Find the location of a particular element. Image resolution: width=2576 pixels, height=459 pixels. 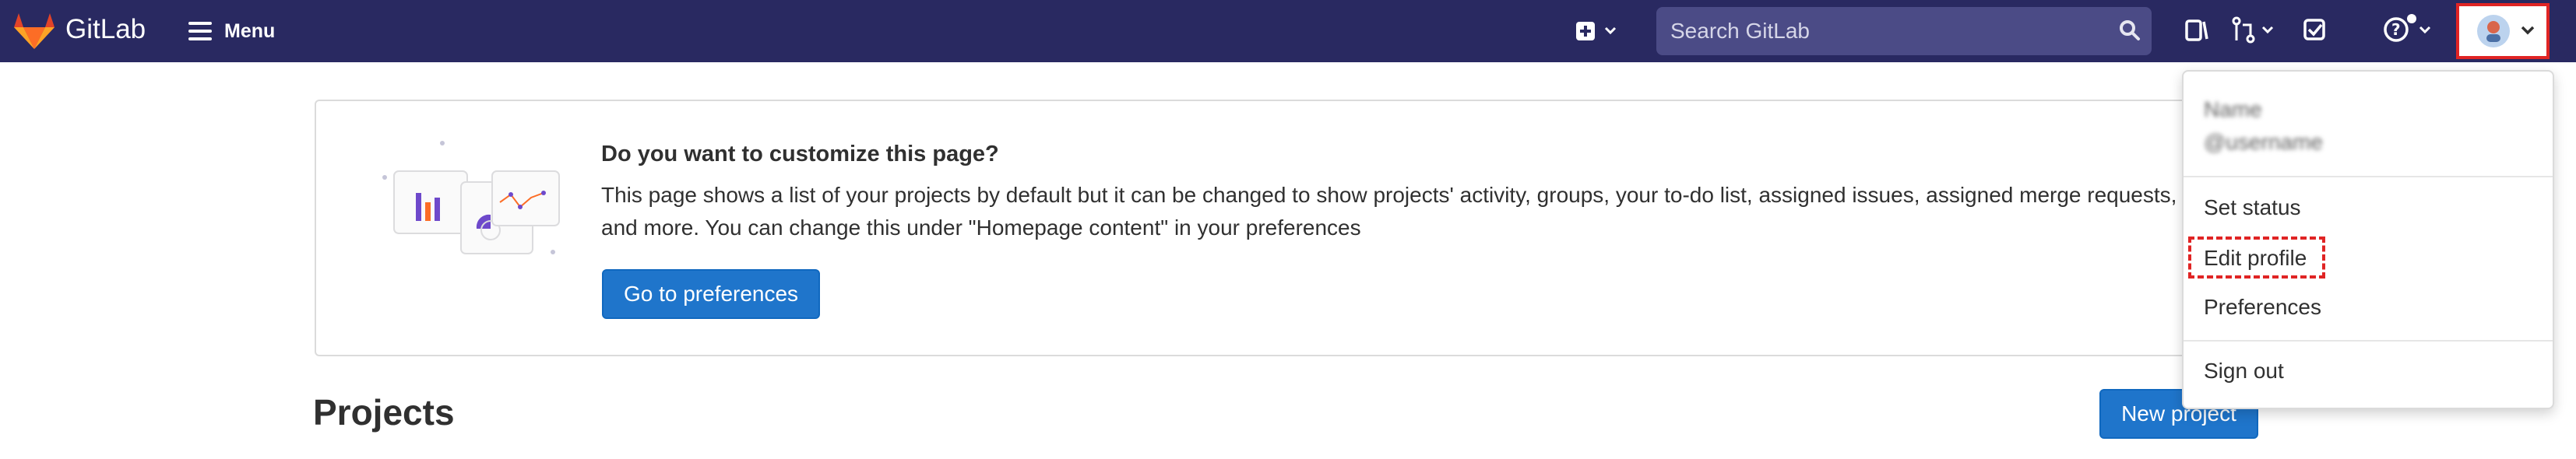

banner-title: Do you want to customize this page? is located at coordinates (800, 154).